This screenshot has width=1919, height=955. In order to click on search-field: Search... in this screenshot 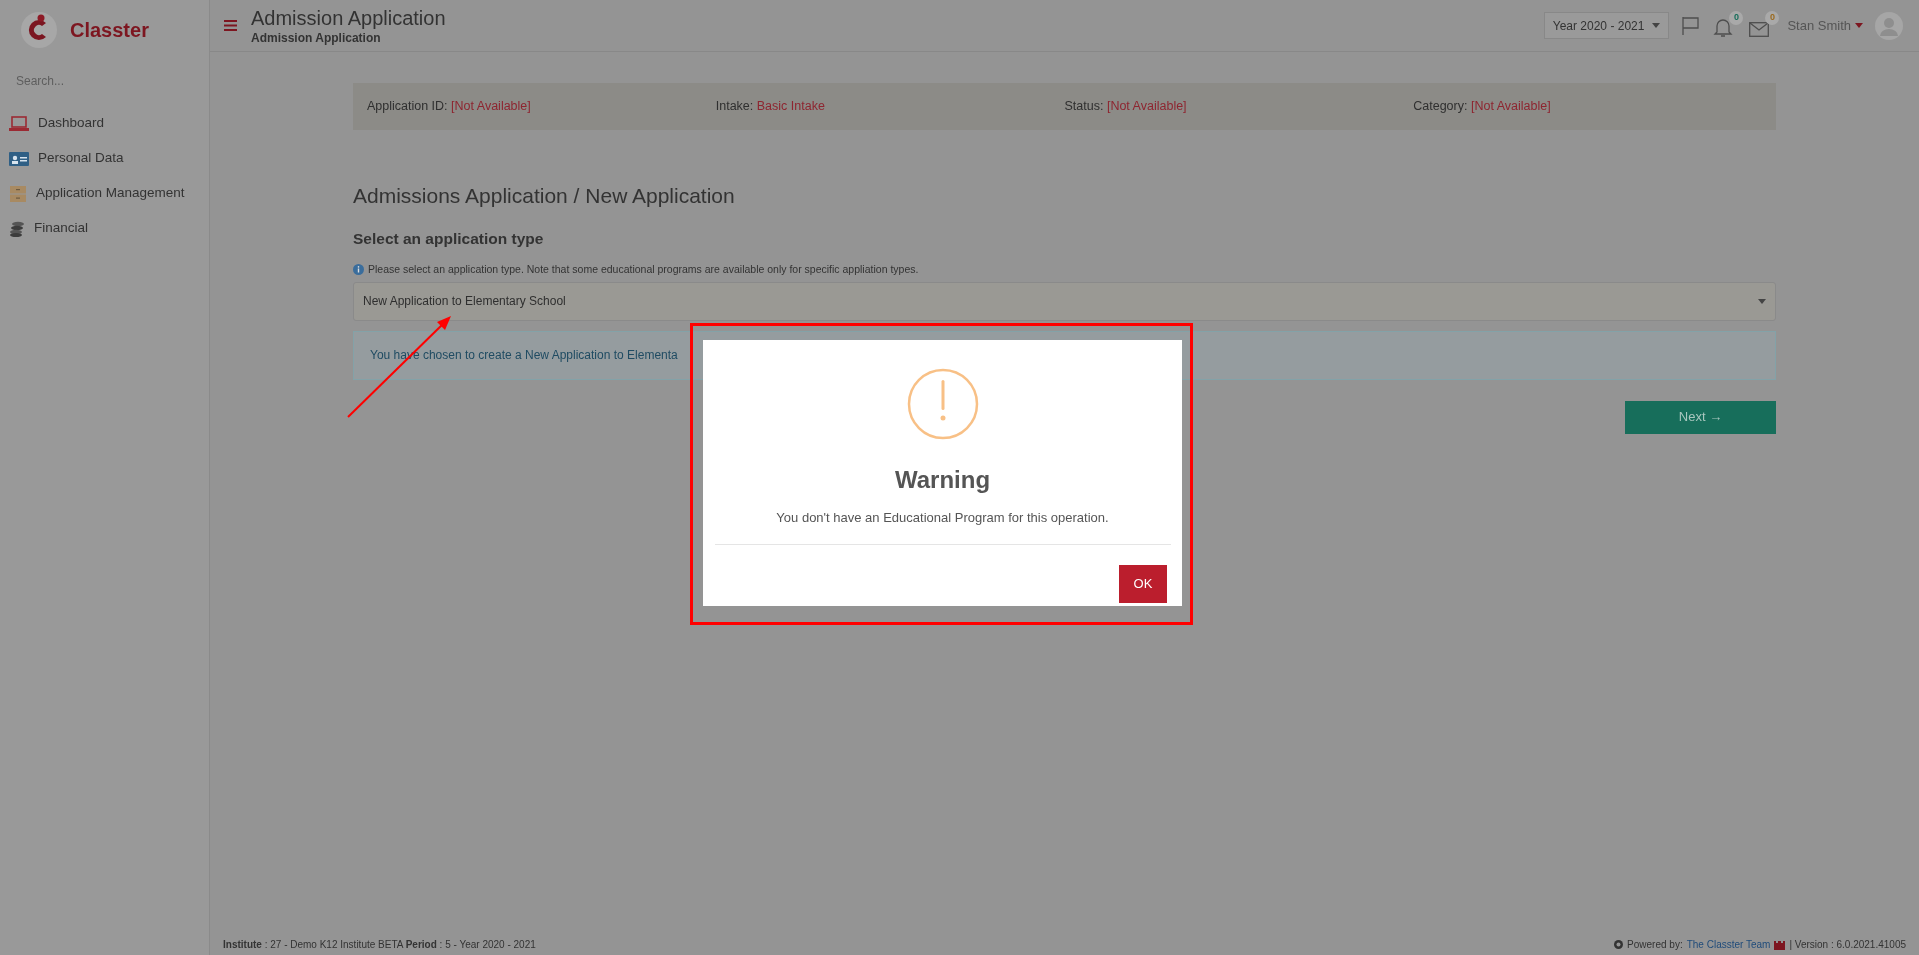, I will do `click(104, 81)`.